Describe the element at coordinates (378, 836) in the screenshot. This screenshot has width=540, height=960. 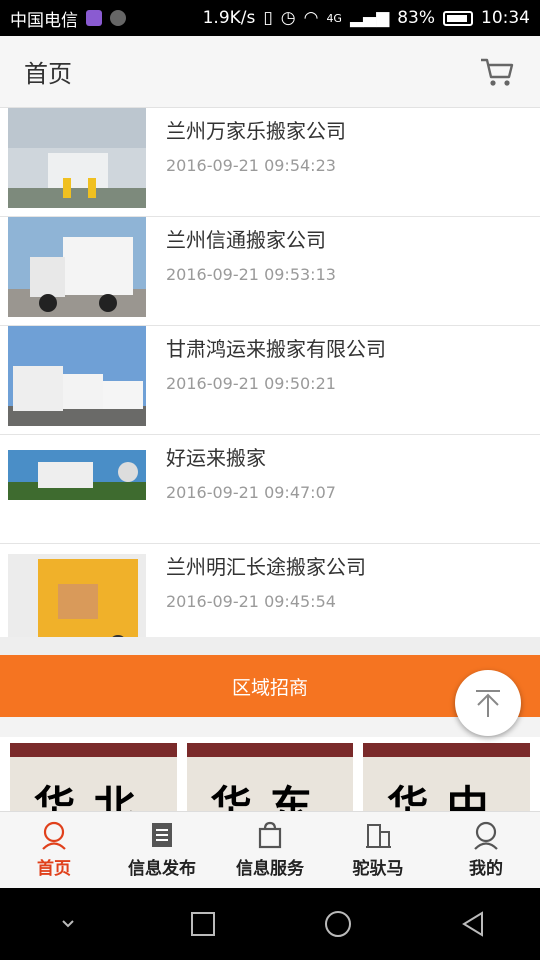
I see `building-icon` at that location.